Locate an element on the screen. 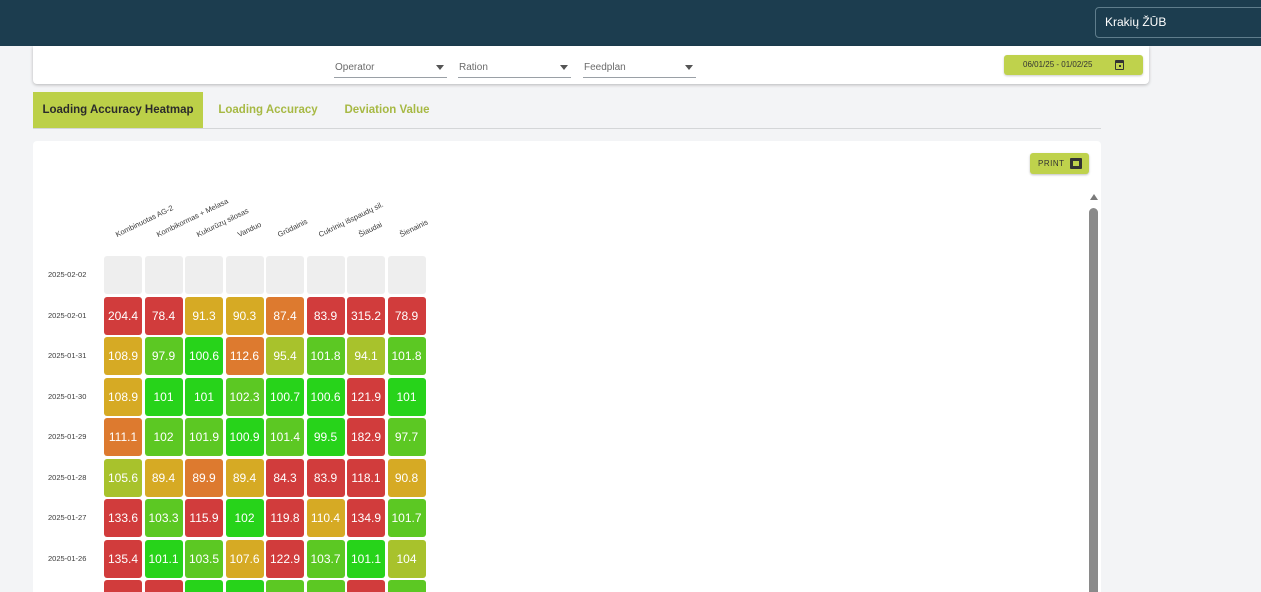  heatmap-cell: 90.3 is located at coordinates (244, 315).